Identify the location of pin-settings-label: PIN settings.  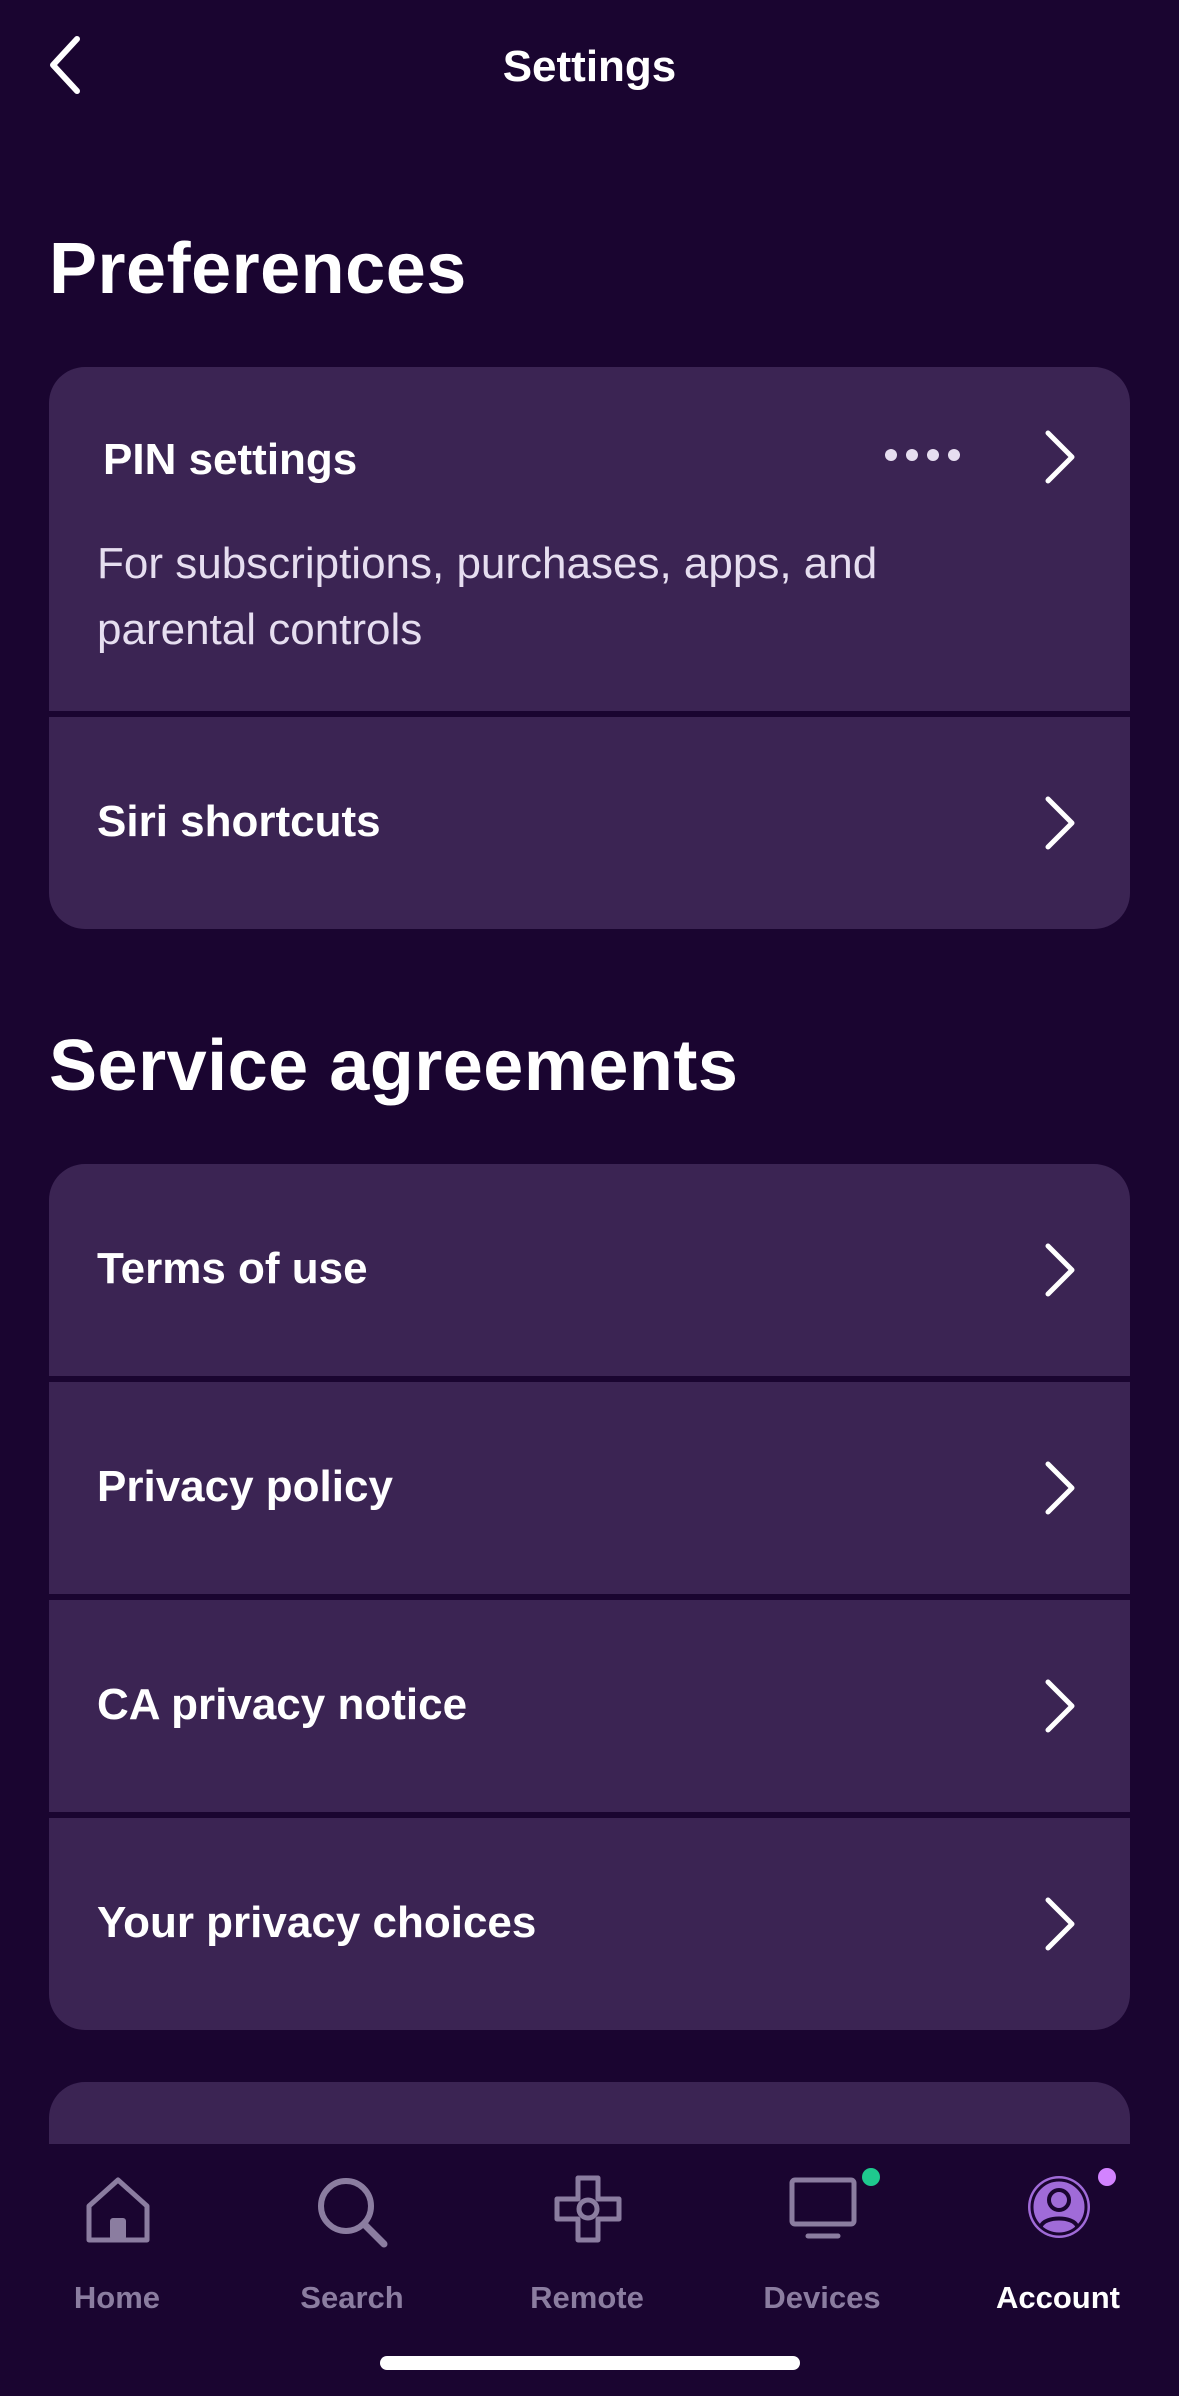
(230, 459).